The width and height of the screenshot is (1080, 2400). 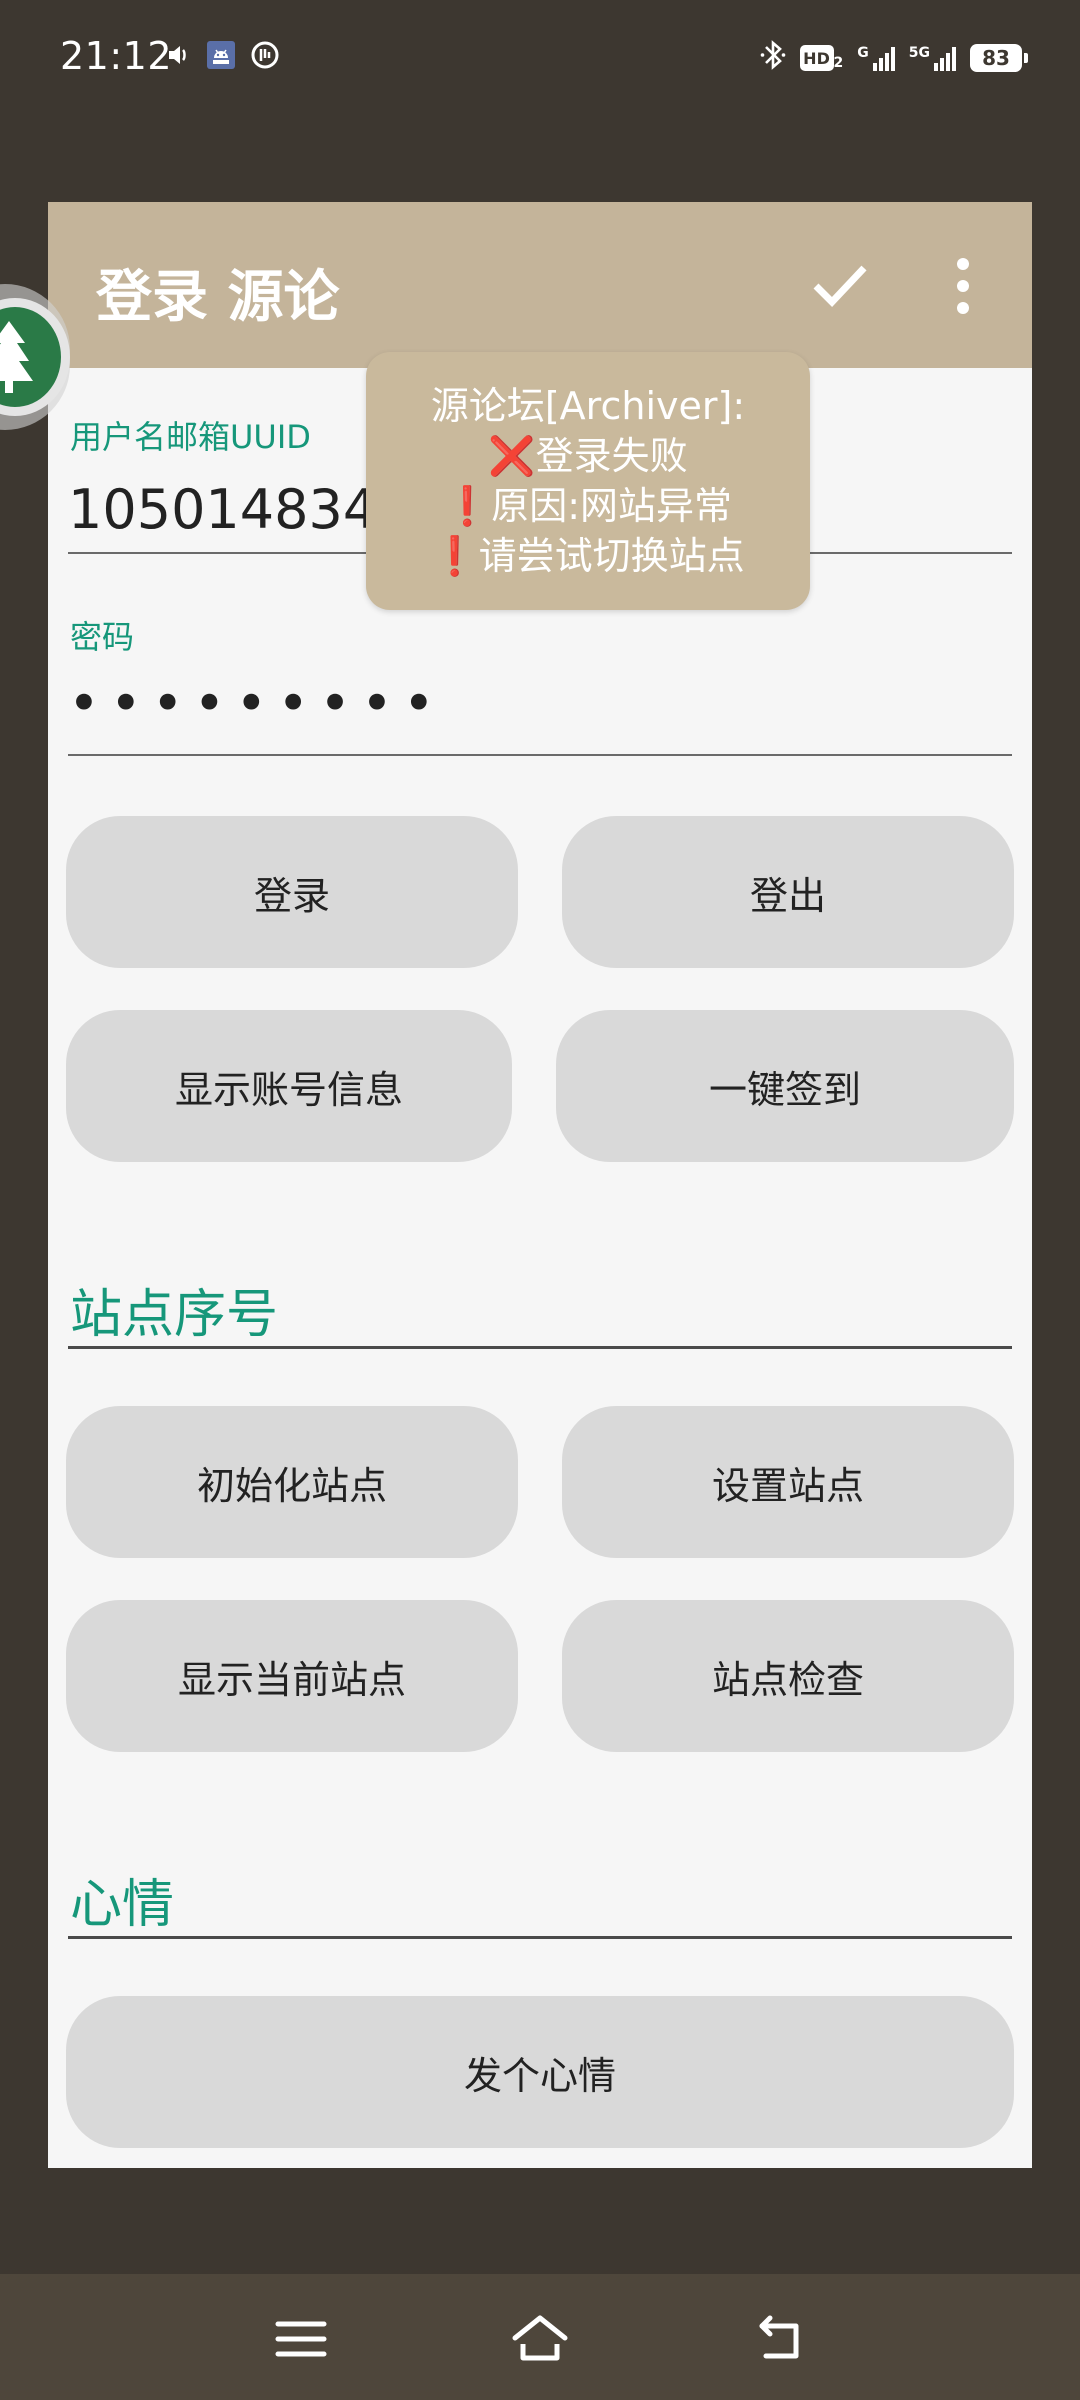 What do you see at coordinates (116, 56) in the screenshot?
I see `status-time: 21:12` at bounding box center [116, 56].